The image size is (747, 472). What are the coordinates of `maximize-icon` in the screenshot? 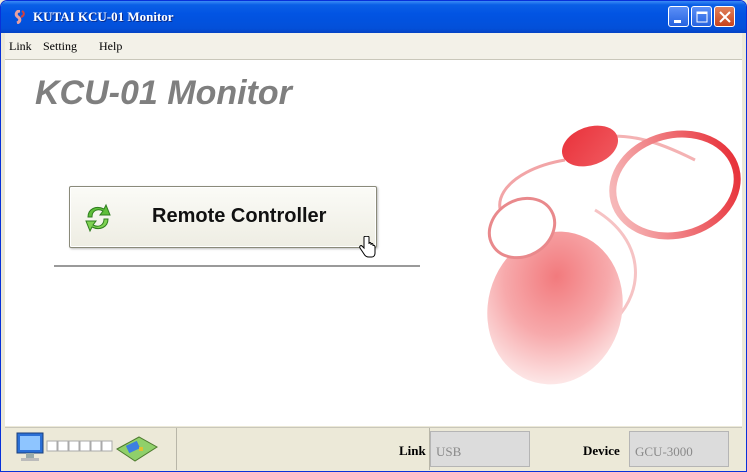 It's located at (702, 17).